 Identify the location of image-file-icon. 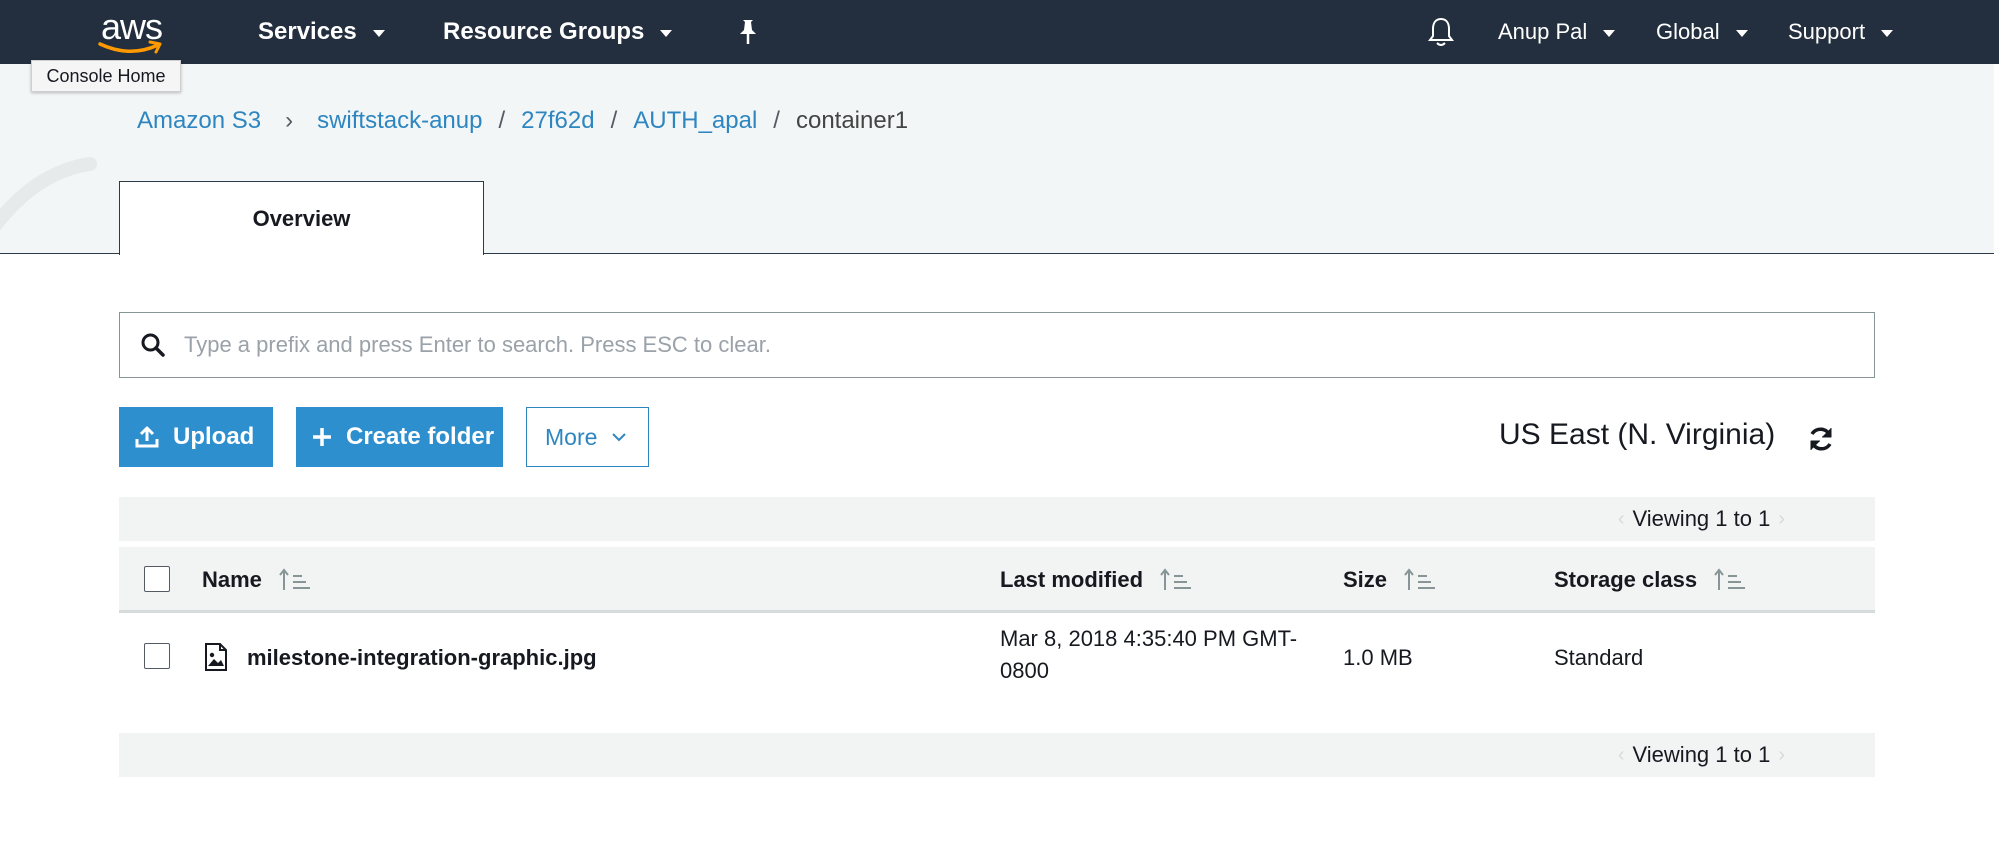
(216, 657).